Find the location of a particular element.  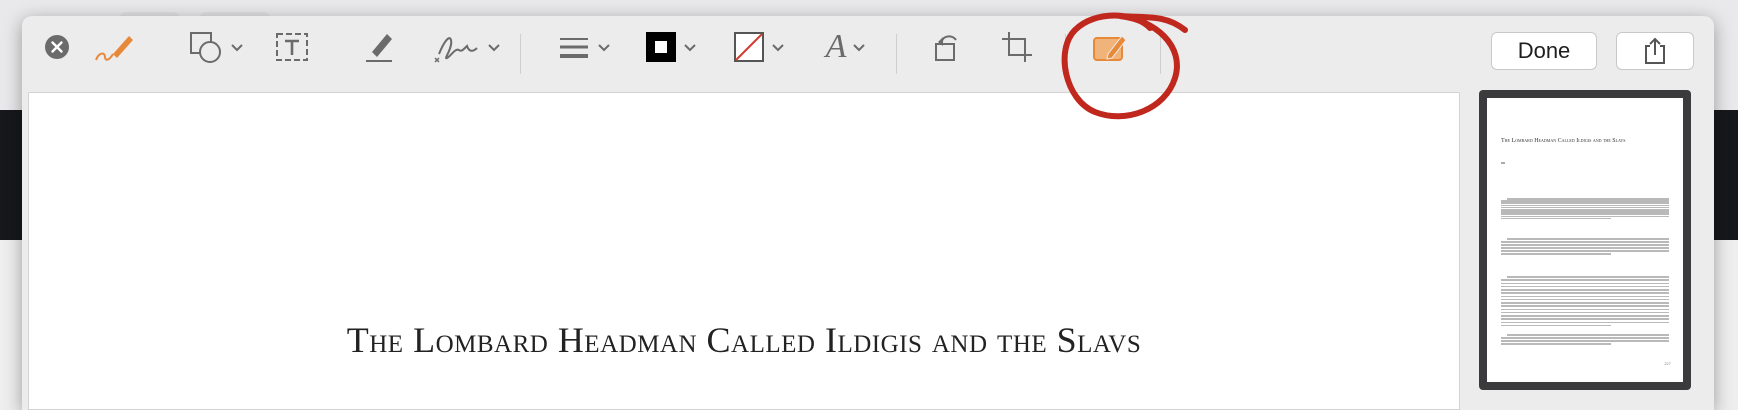

close-button is located at coordinates (57, 47).